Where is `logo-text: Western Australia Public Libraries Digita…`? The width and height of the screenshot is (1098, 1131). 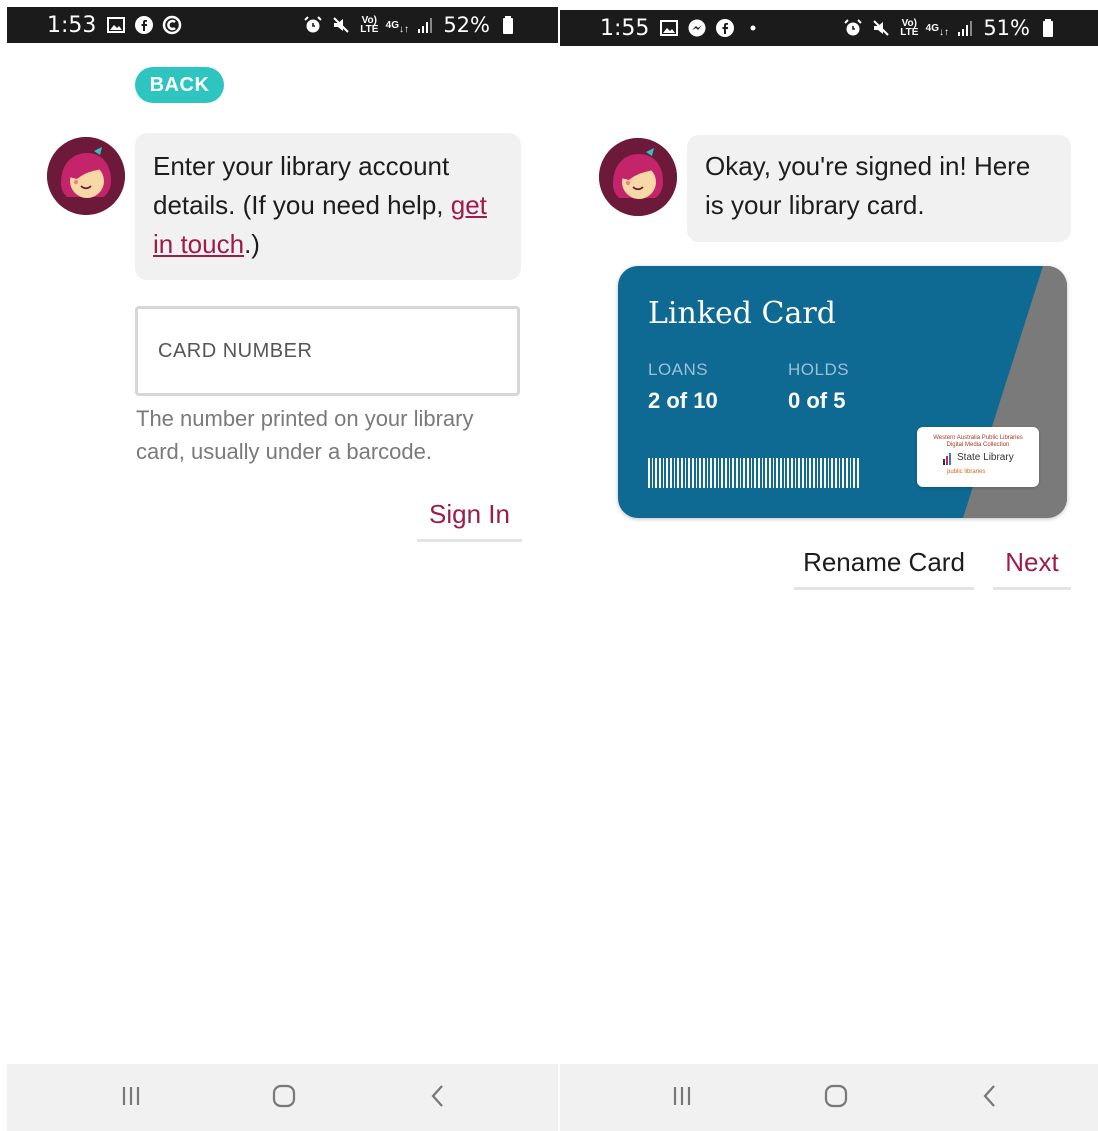
logo-text: Western Australia Public Libraries Digita… is located at coordinates (978, 441).